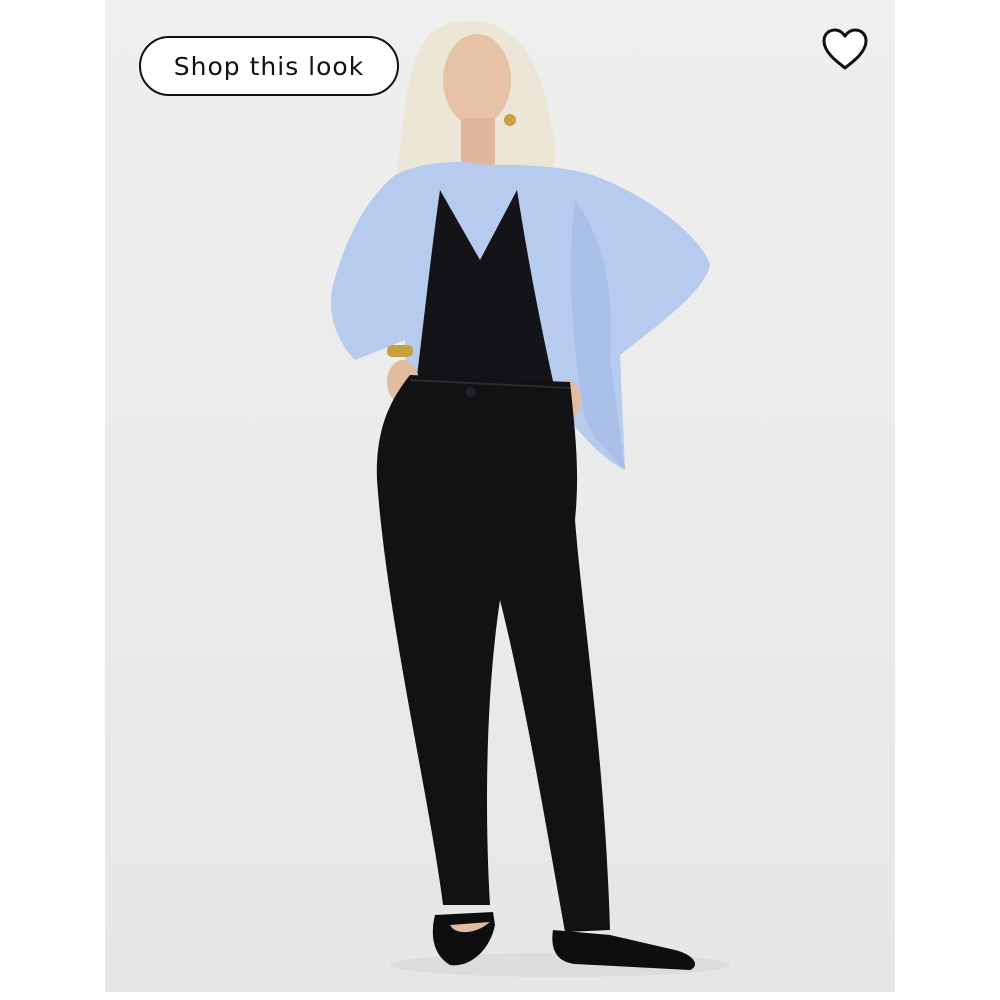  I want to click on bracelet, so click(400, 351).